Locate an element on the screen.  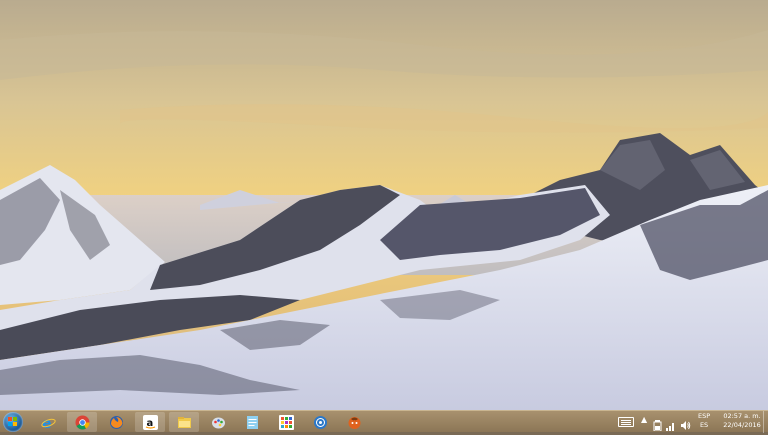
notepad-icon is located at coordinates (252, 422).